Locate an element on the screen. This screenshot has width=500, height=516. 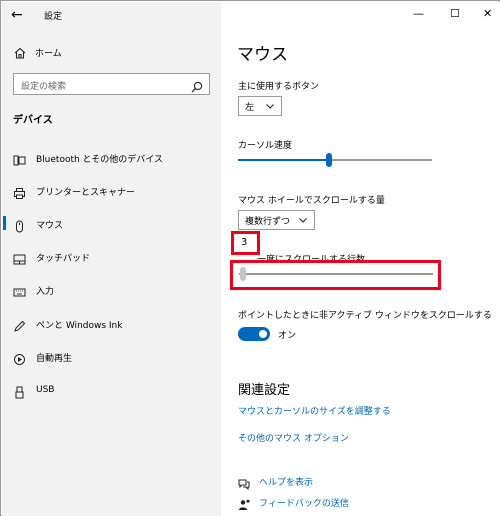
printer-icon is located at coordinates (19, 192).